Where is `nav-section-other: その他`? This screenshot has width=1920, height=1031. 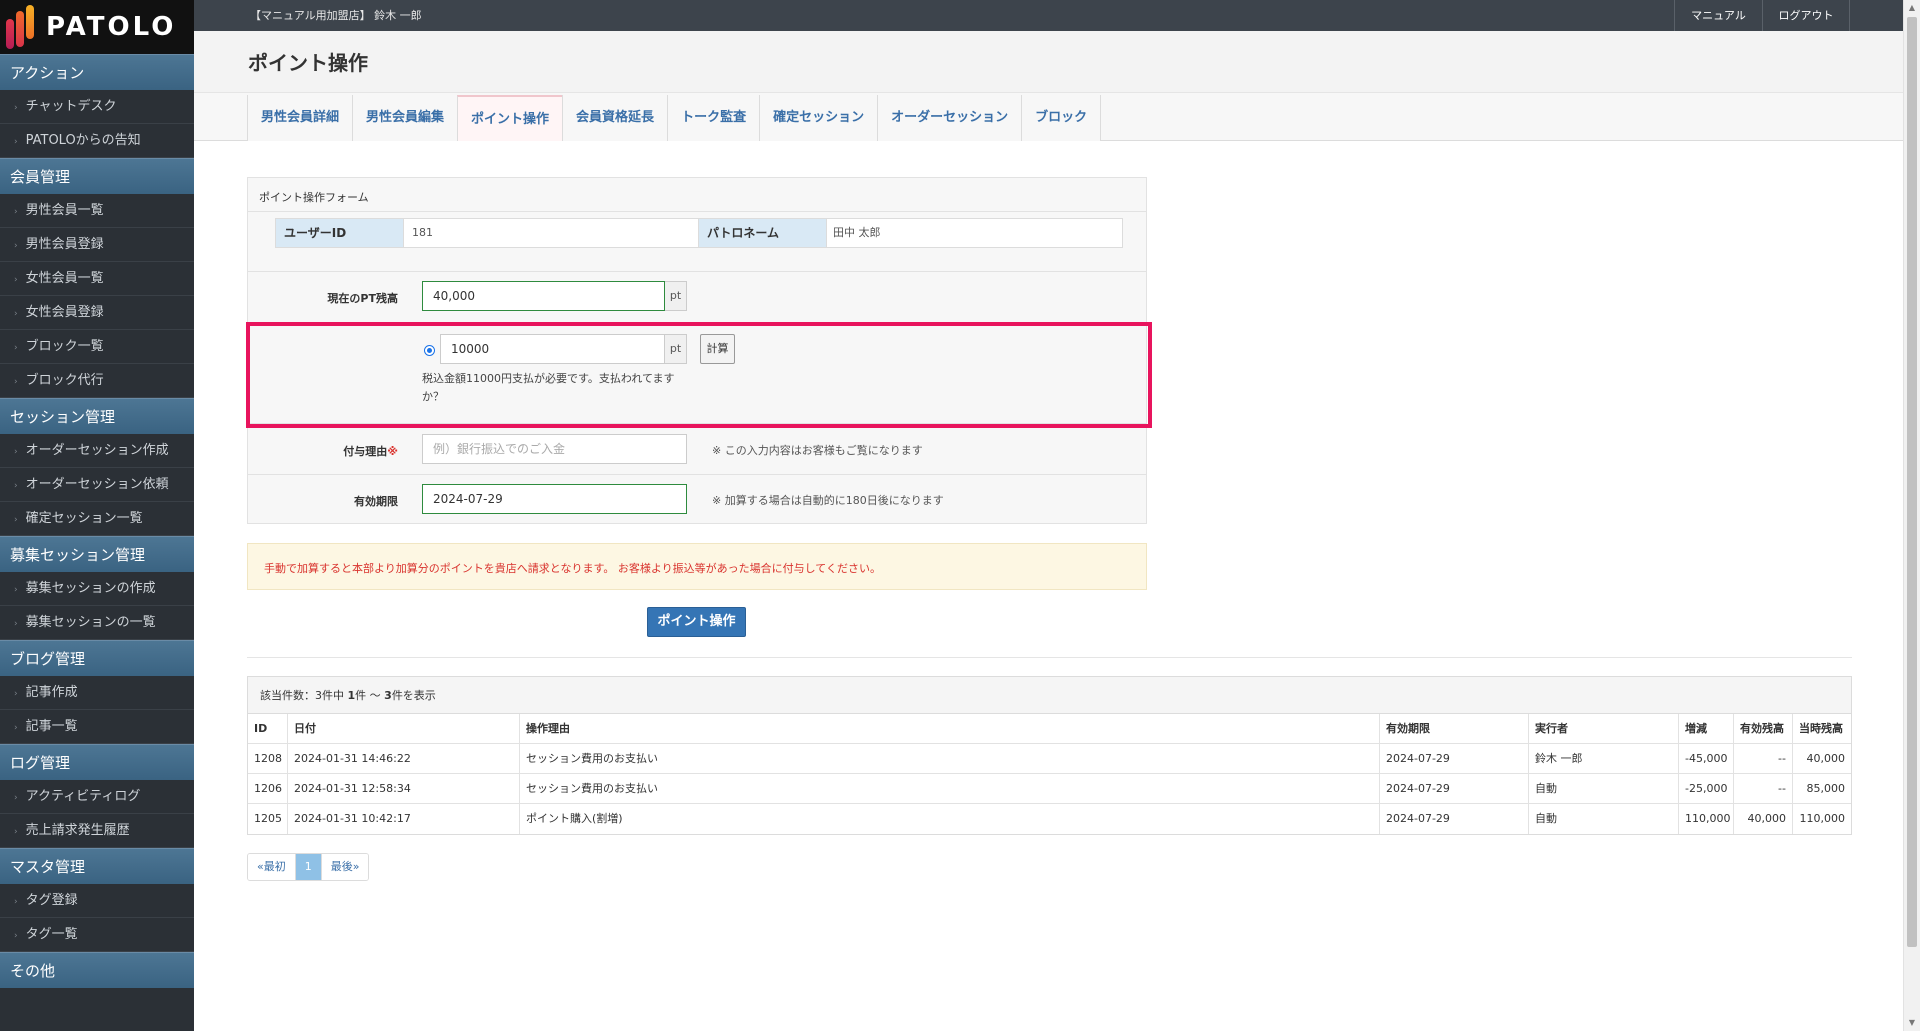
nav-section-other: その他 is located at coordinates (97, 970).